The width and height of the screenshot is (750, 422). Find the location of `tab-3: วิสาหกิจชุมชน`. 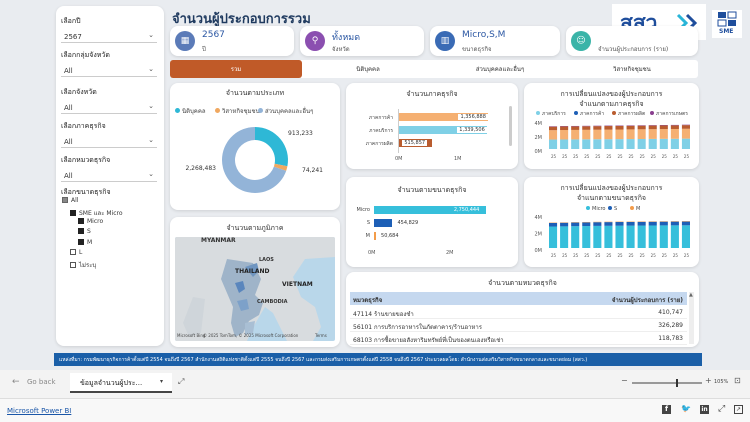

tab-3: วิสาหกิจชุมชน is located at coordinates (632, 69).